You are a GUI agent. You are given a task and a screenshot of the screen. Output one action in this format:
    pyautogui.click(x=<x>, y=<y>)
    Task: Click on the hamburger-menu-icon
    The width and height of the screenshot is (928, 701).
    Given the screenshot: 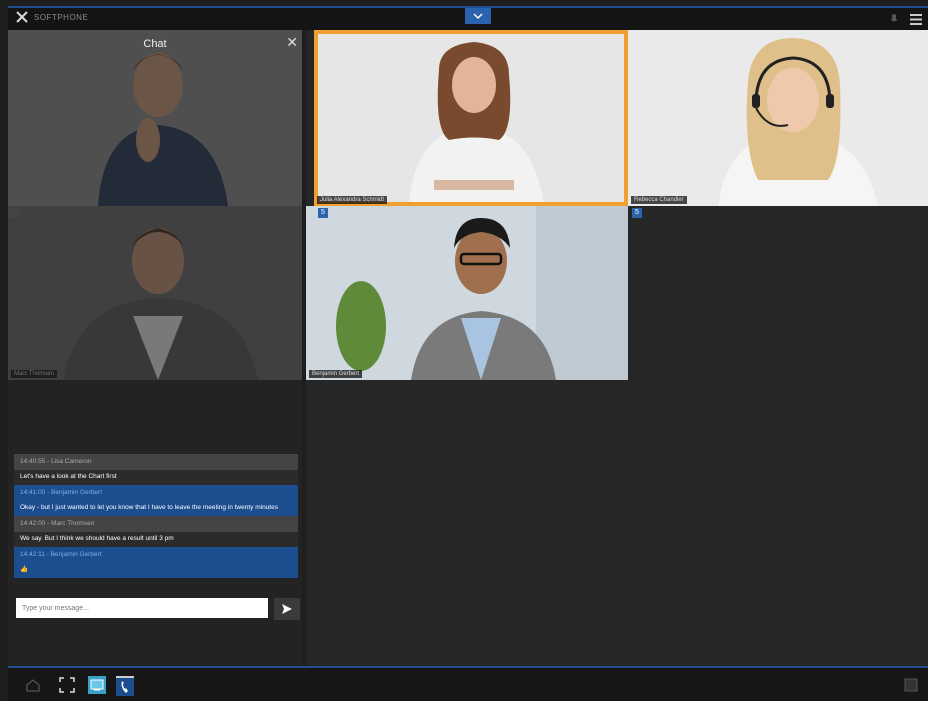 What is the action you would take?
    pyautogui.click(x=916, y=21)
    